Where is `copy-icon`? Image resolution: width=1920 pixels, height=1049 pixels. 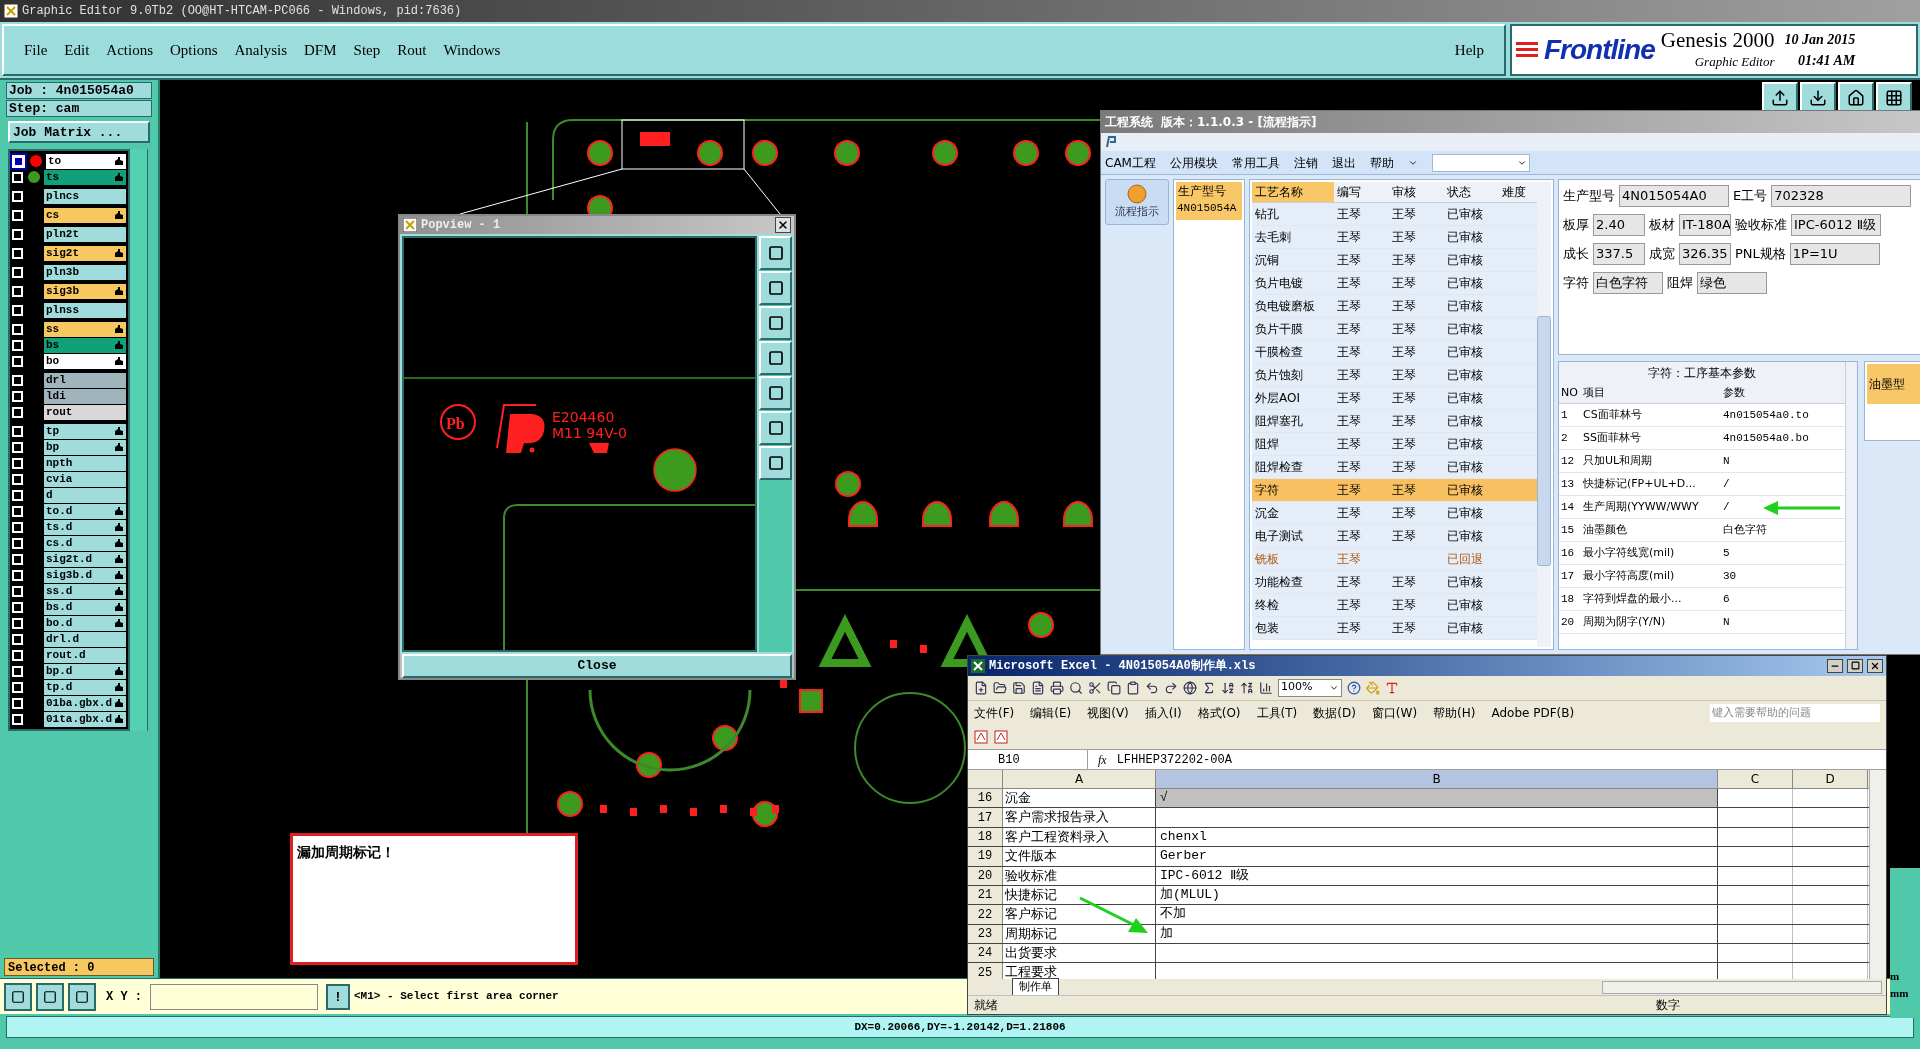
copy-icon is located at coordinates (1114, 687).